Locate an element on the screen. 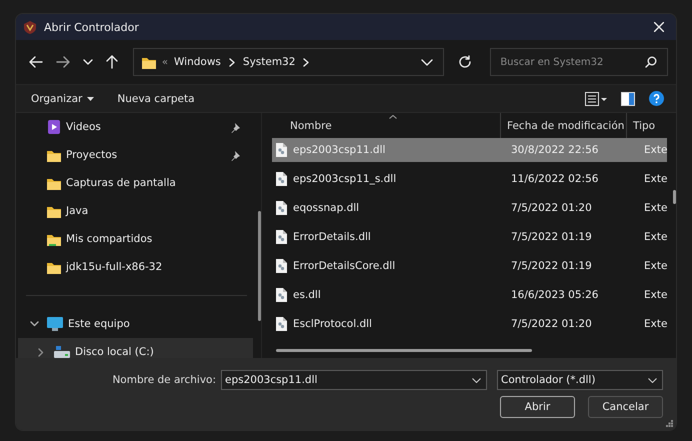 This screenshot has width=692, height=441. file-name: ErrorDetailsCore.dll is located at coordinates (344, 266).